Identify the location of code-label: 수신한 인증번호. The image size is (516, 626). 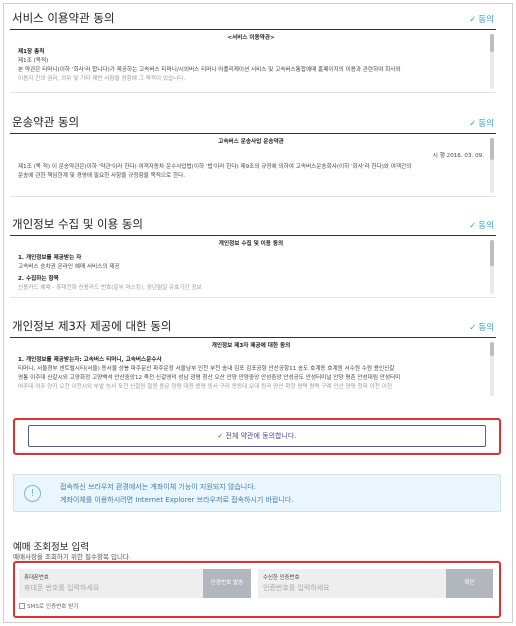
(281, 578).